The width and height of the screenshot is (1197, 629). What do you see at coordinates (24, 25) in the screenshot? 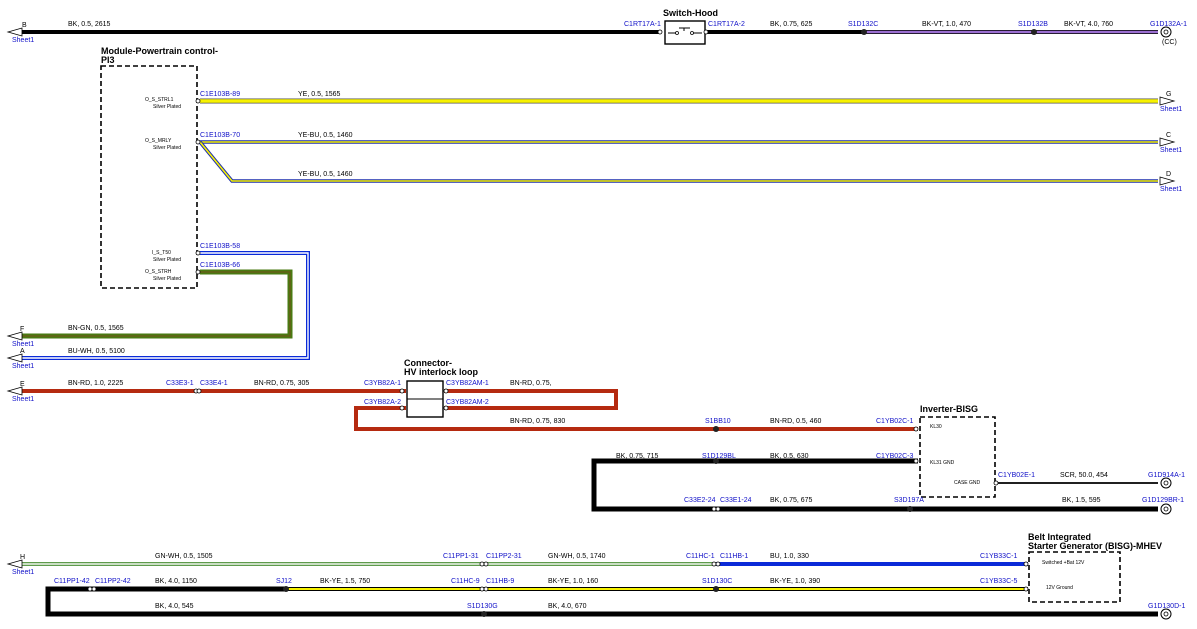
I see `offpage-label-b: B` at bounding box center [24, 25].